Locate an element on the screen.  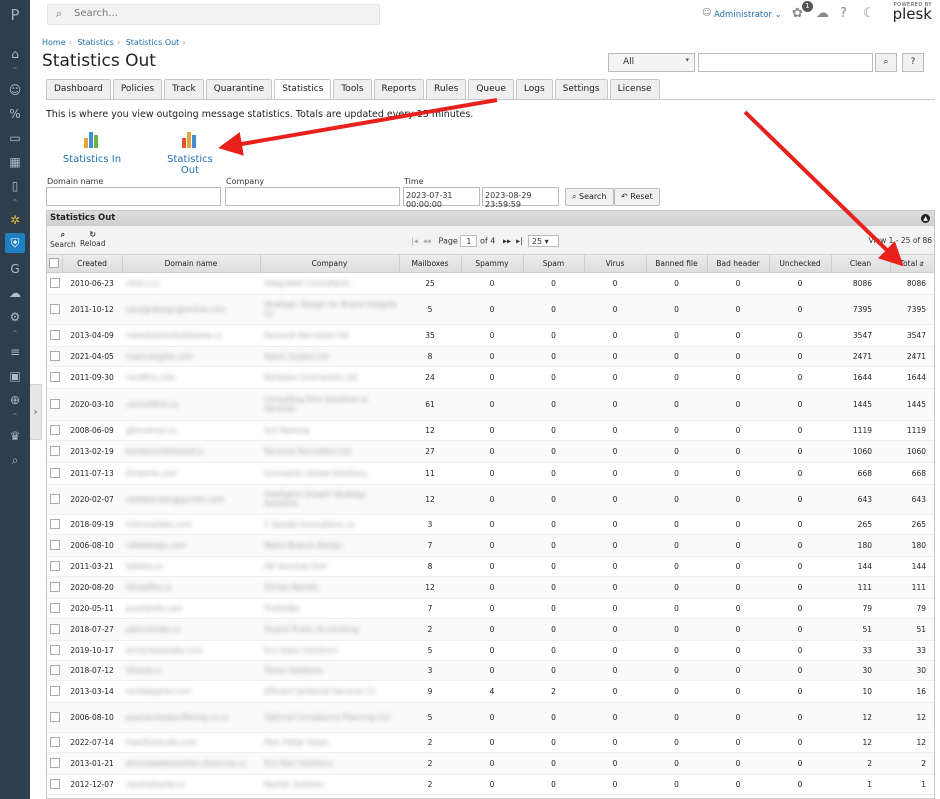
cloud-icon: ☁ is located at coordinates (822, 13).